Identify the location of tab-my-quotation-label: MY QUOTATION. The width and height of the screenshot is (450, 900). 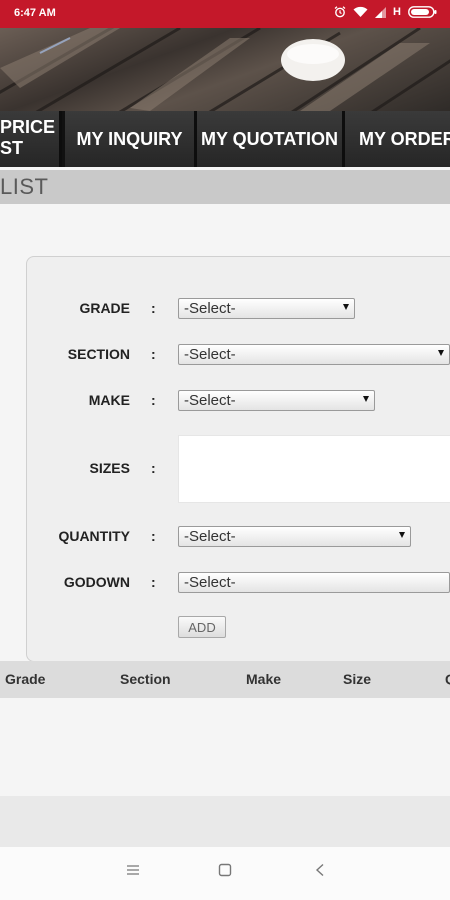
(269, 138).